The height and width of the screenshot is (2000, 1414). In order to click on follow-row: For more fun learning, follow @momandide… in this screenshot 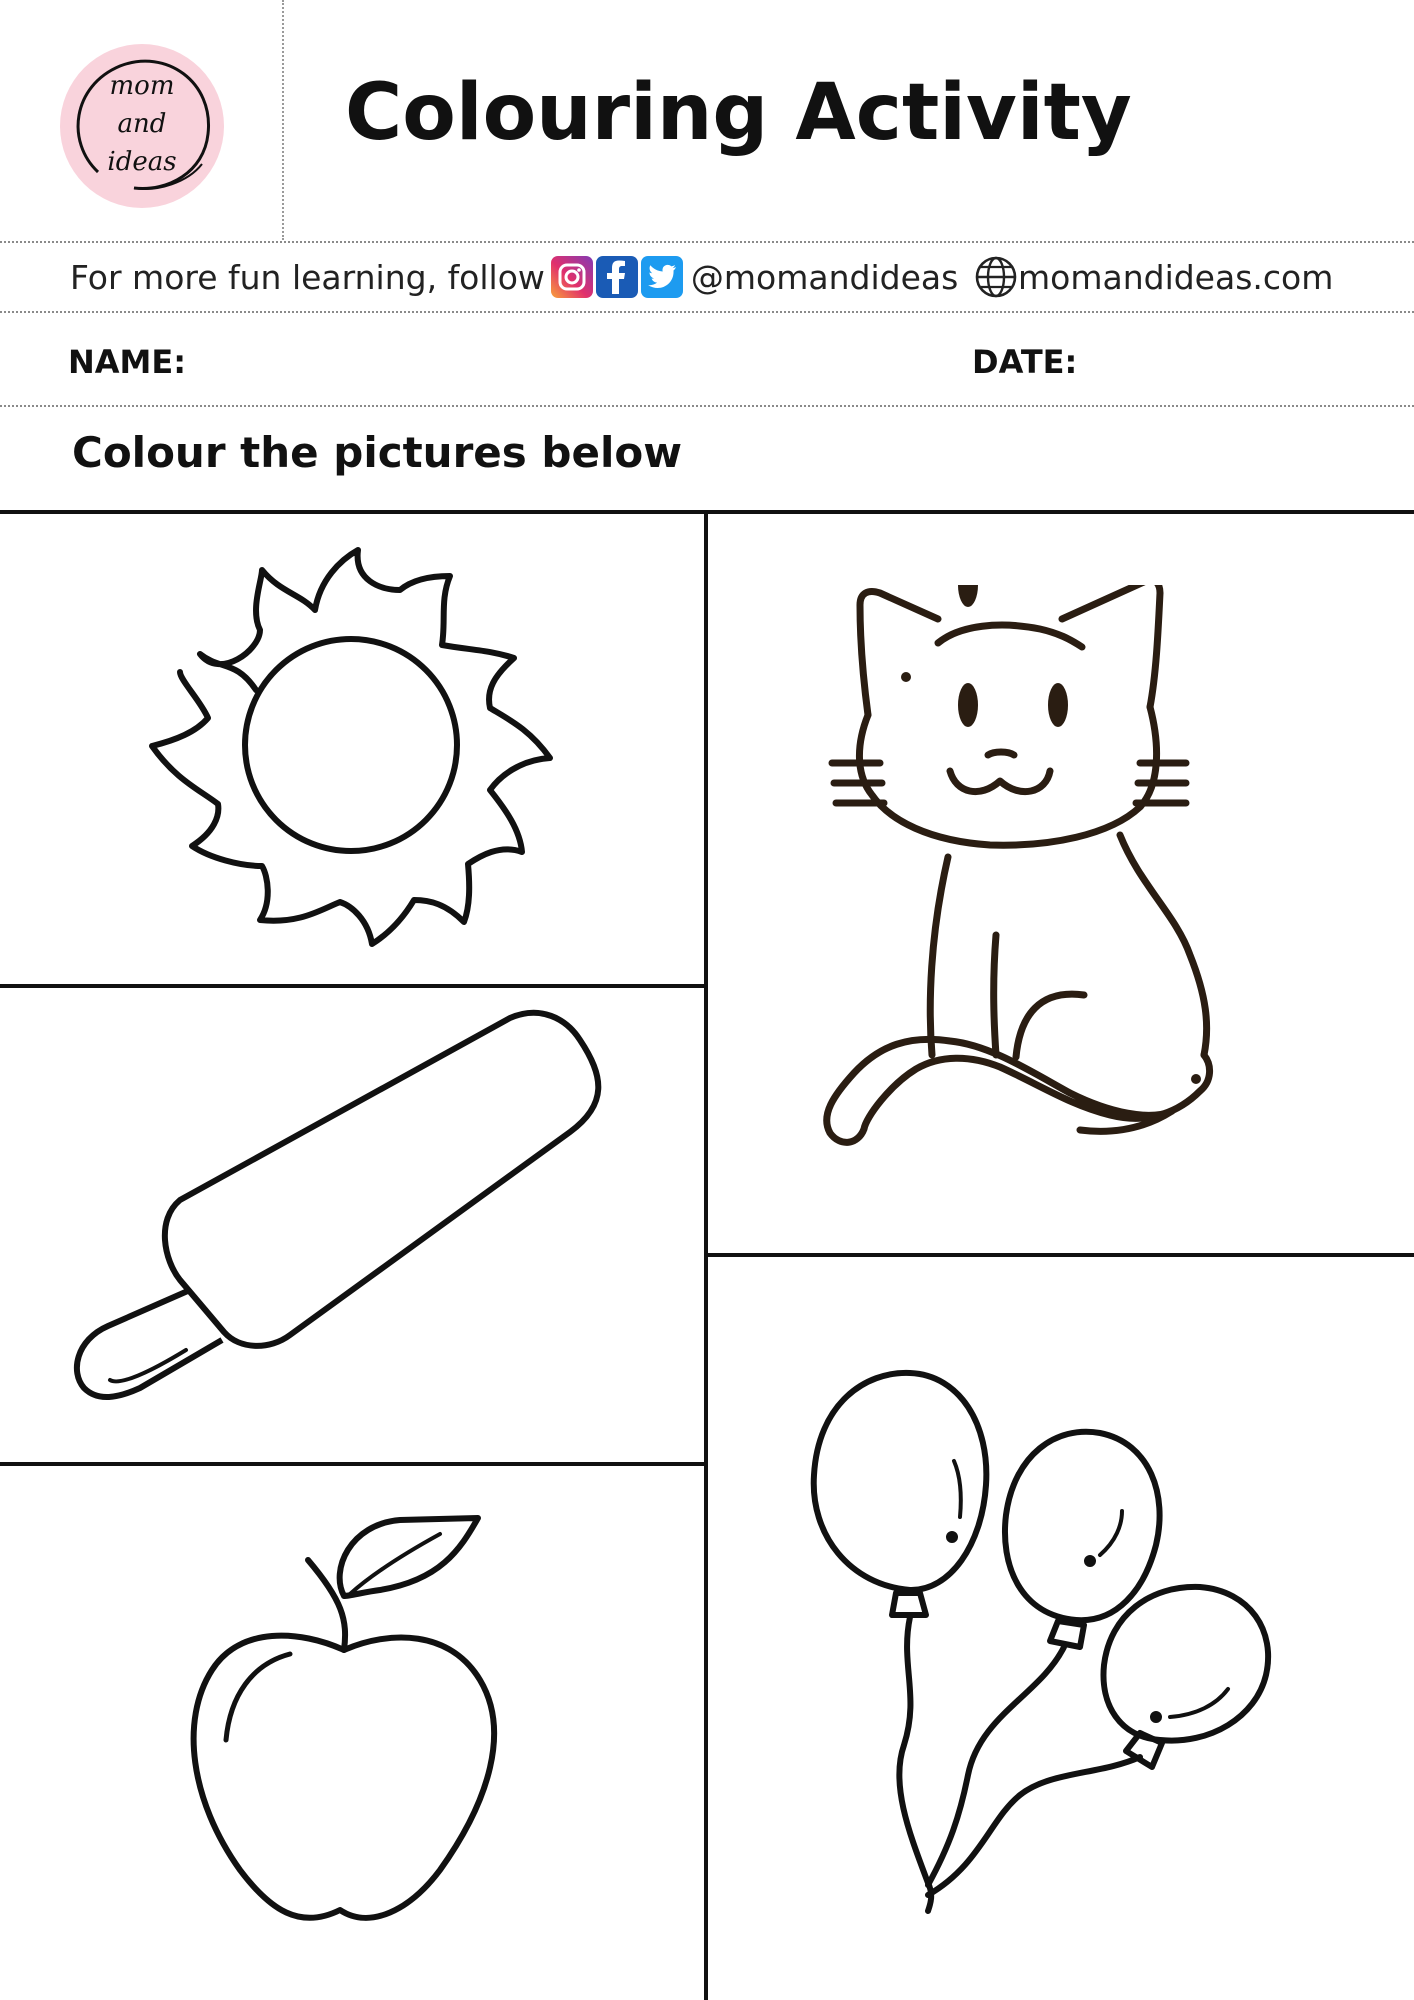, I will do `click(514, 277)`.